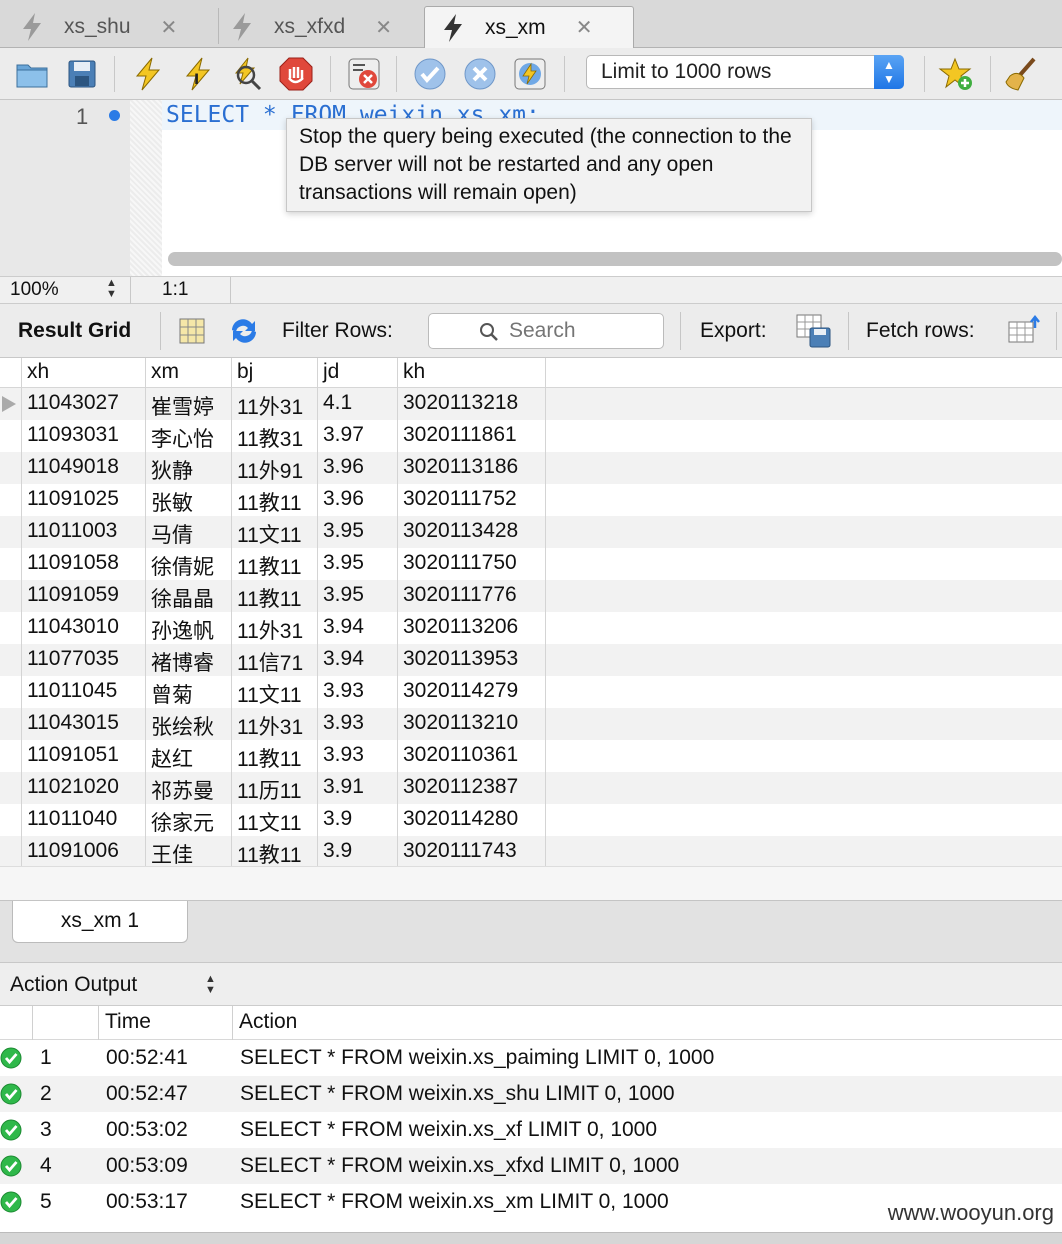  What do you see at coordinates (246, 74) in the screenshot?
I see `explain-icon` at bounding box center [246, 74].